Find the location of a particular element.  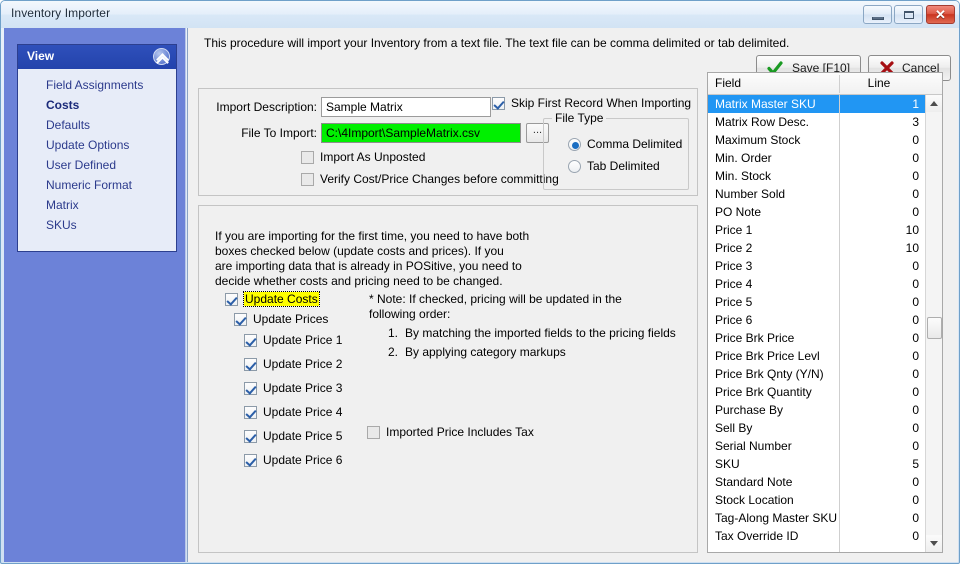

import-description-input is located at coordinates (406, 107).